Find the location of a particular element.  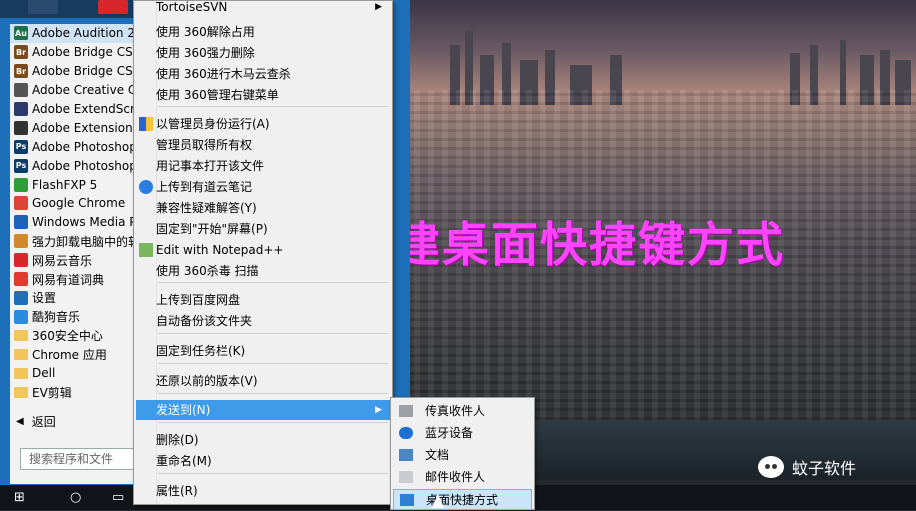

flashfxp-icon is located at coordinates (21, 184).